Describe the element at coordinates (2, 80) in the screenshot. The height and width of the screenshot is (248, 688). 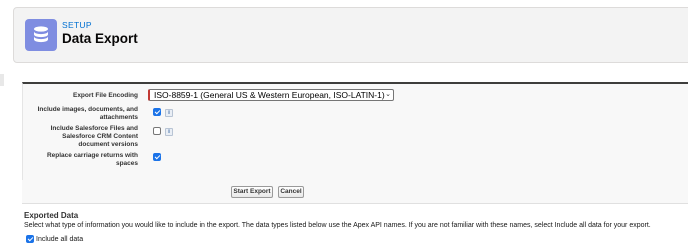
I see `left-edge-accent` at that location.